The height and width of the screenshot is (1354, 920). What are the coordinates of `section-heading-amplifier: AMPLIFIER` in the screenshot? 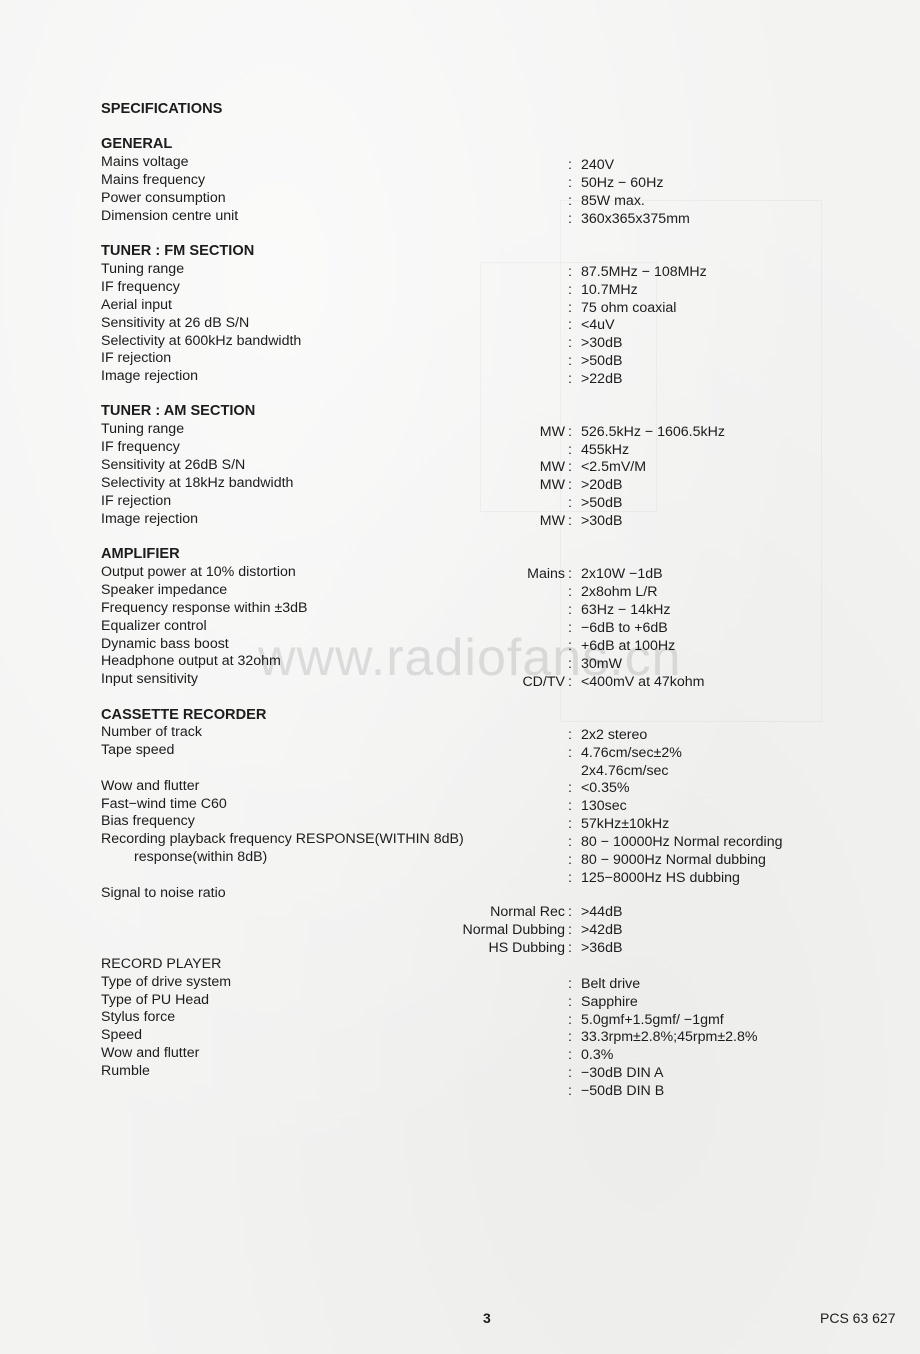 It's located at (140, 554).